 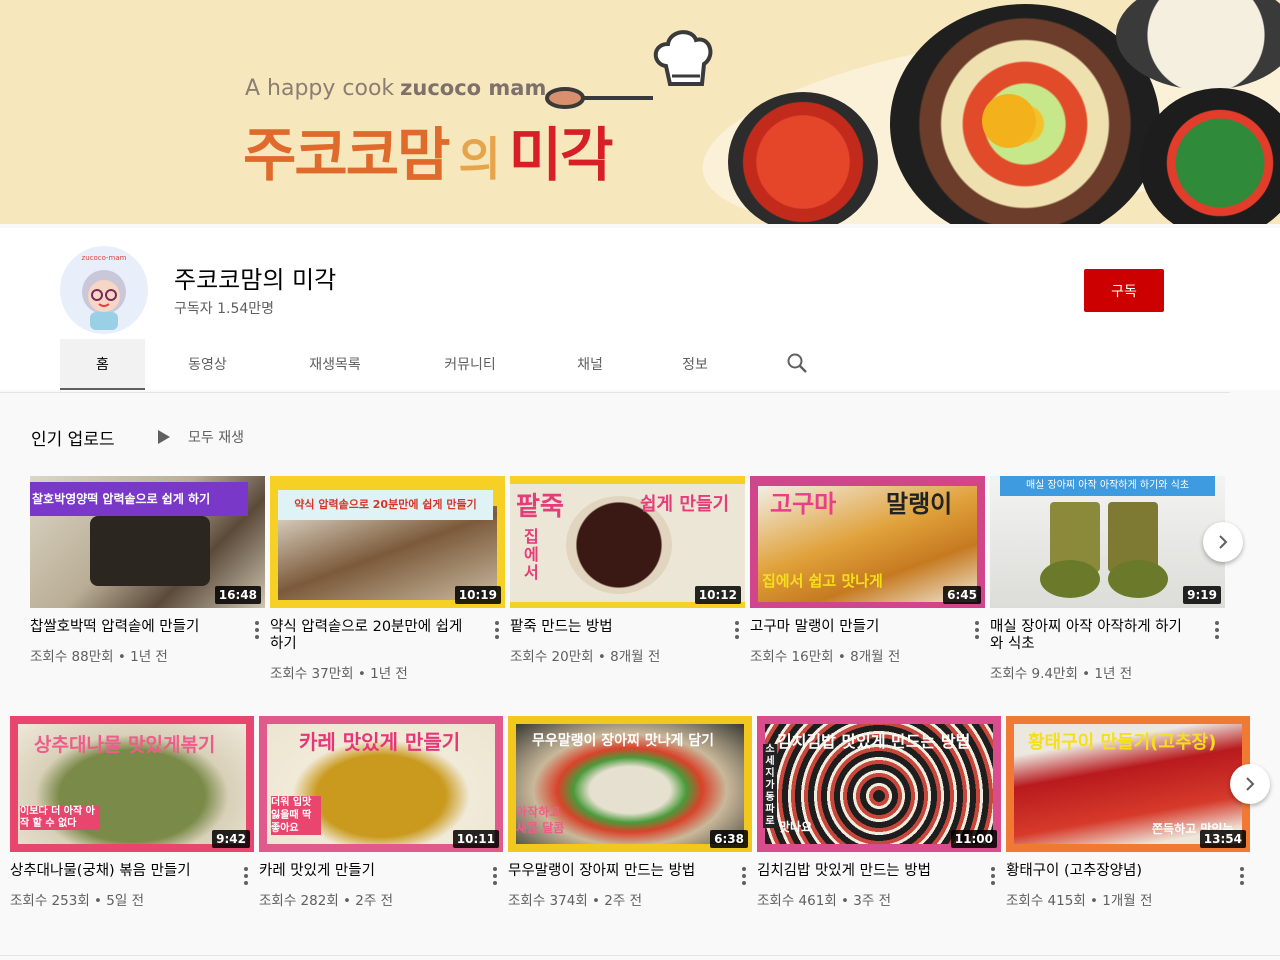 What do you see at coordinates (1124, 290) in the screenshot?
I see `subscribe-button: 구독` at bounding box center [1124, 290].